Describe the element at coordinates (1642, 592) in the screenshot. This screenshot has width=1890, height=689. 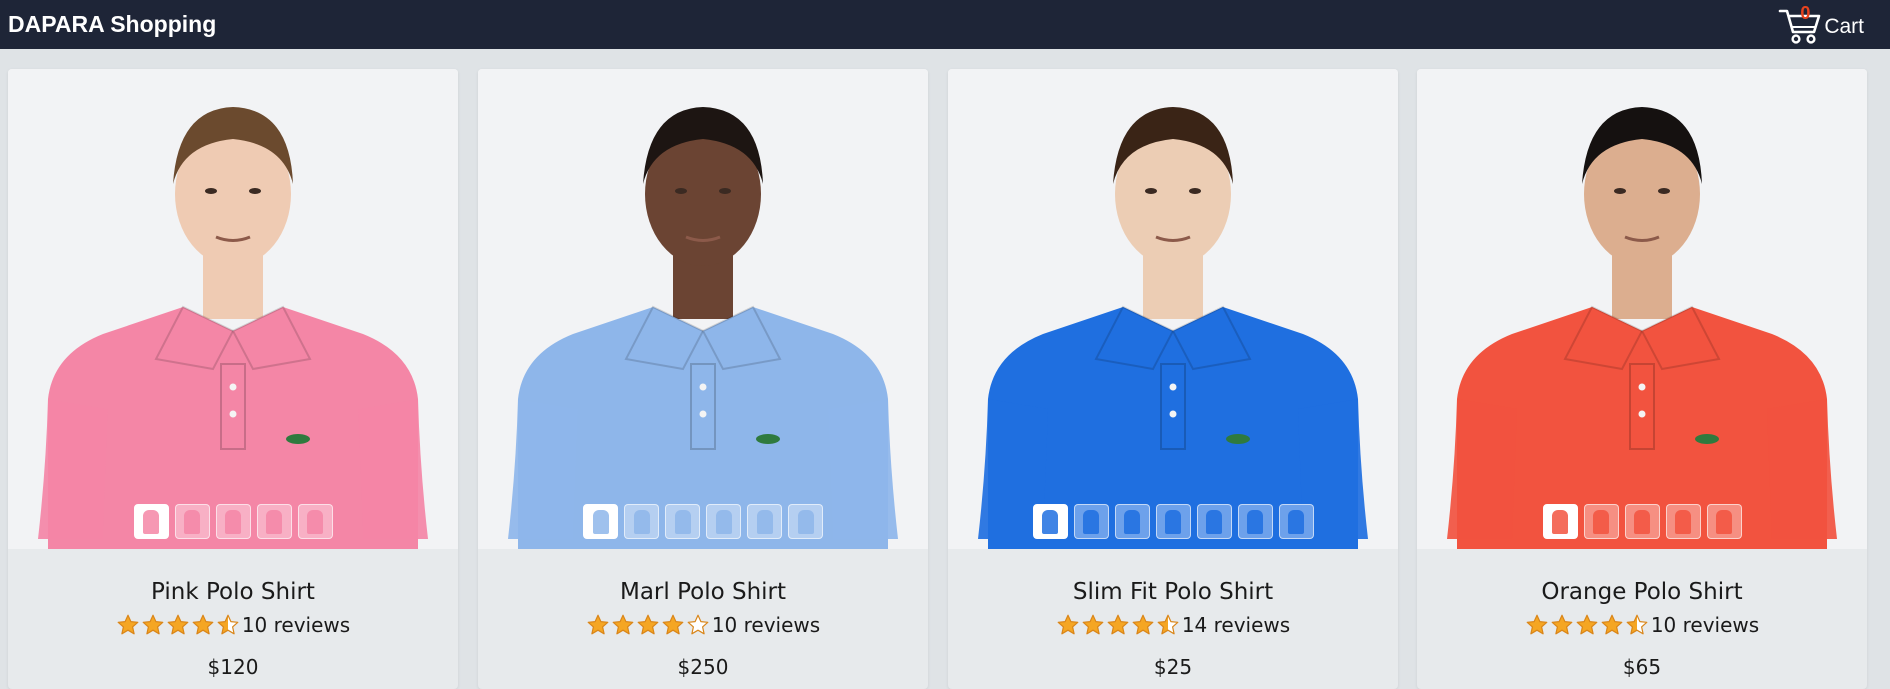
I see `product-name: Orange Polo Shirt` at that location.